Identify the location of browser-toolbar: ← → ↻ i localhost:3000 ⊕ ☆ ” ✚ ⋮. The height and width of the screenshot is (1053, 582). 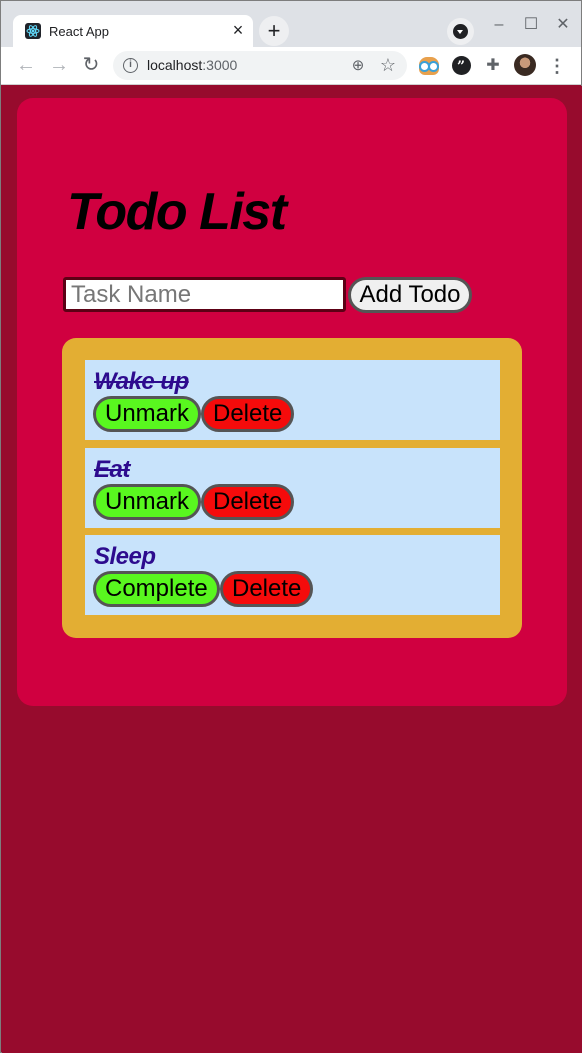
(291, 66).